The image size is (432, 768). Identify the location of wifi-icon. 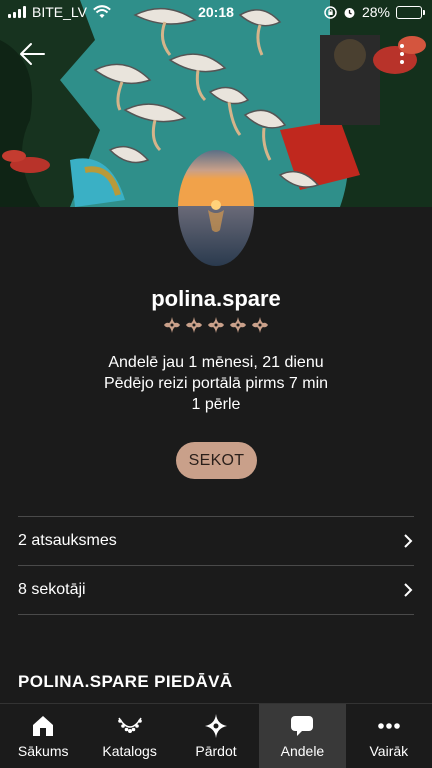
(102, 11).